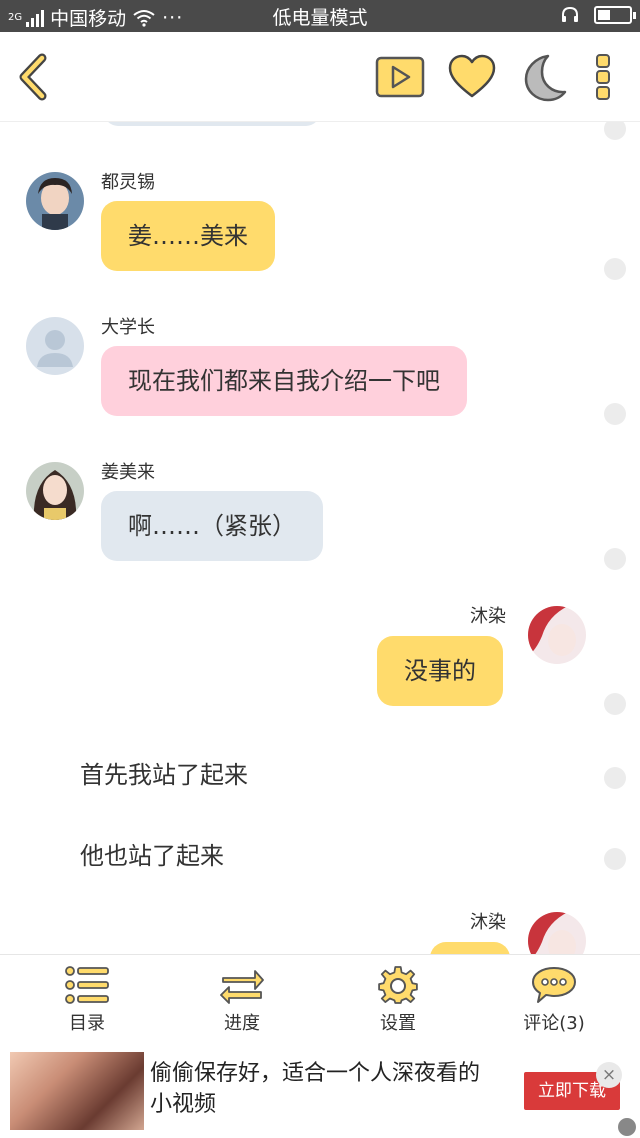 This screenshot has width=640, height=1138. I want to click on status-right, so click(598, 15).